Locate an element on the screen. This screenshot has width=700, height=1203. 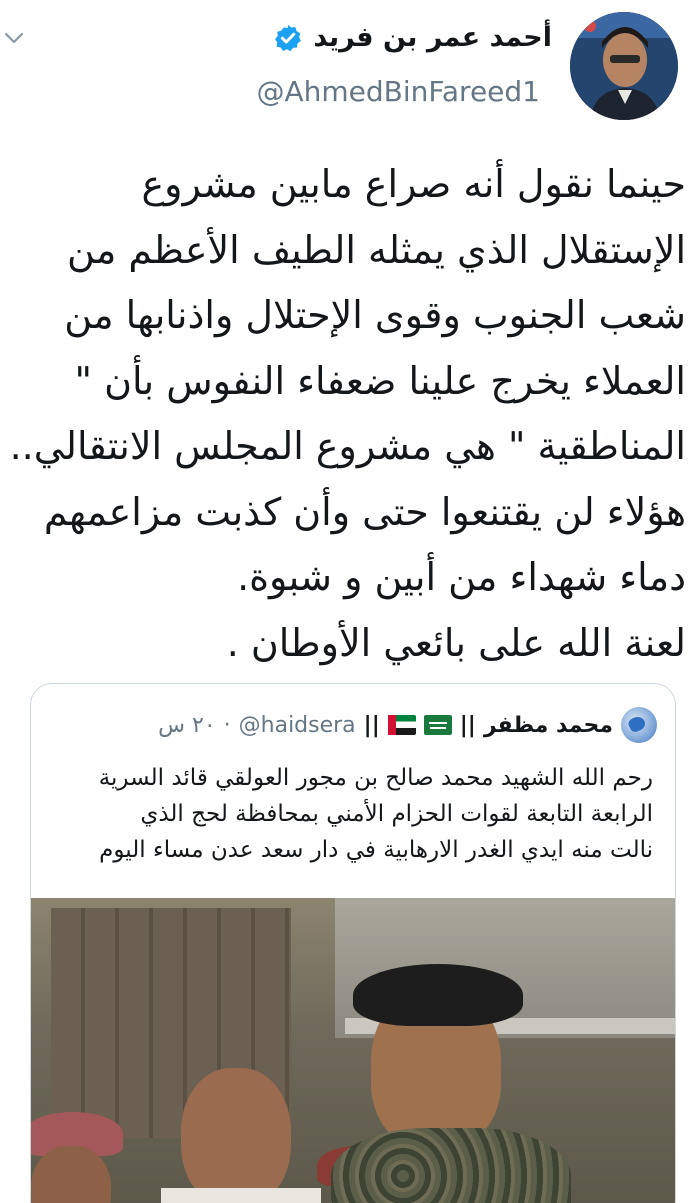
tweet-text-line: لعنة الله على بائعي الأوطان . is located at coordinates (456, 642).